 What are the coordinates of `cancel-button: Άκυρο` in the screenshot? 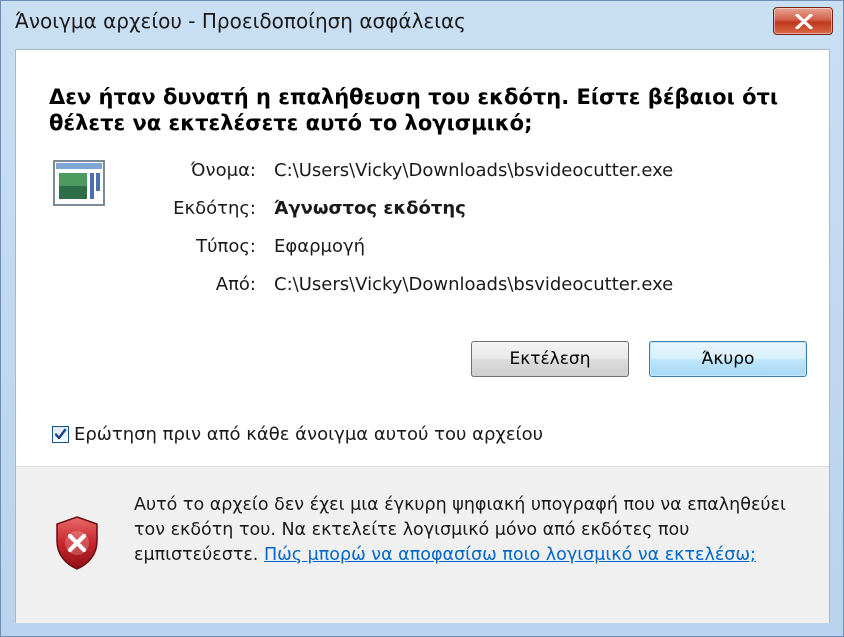 It's located at (728, 359).